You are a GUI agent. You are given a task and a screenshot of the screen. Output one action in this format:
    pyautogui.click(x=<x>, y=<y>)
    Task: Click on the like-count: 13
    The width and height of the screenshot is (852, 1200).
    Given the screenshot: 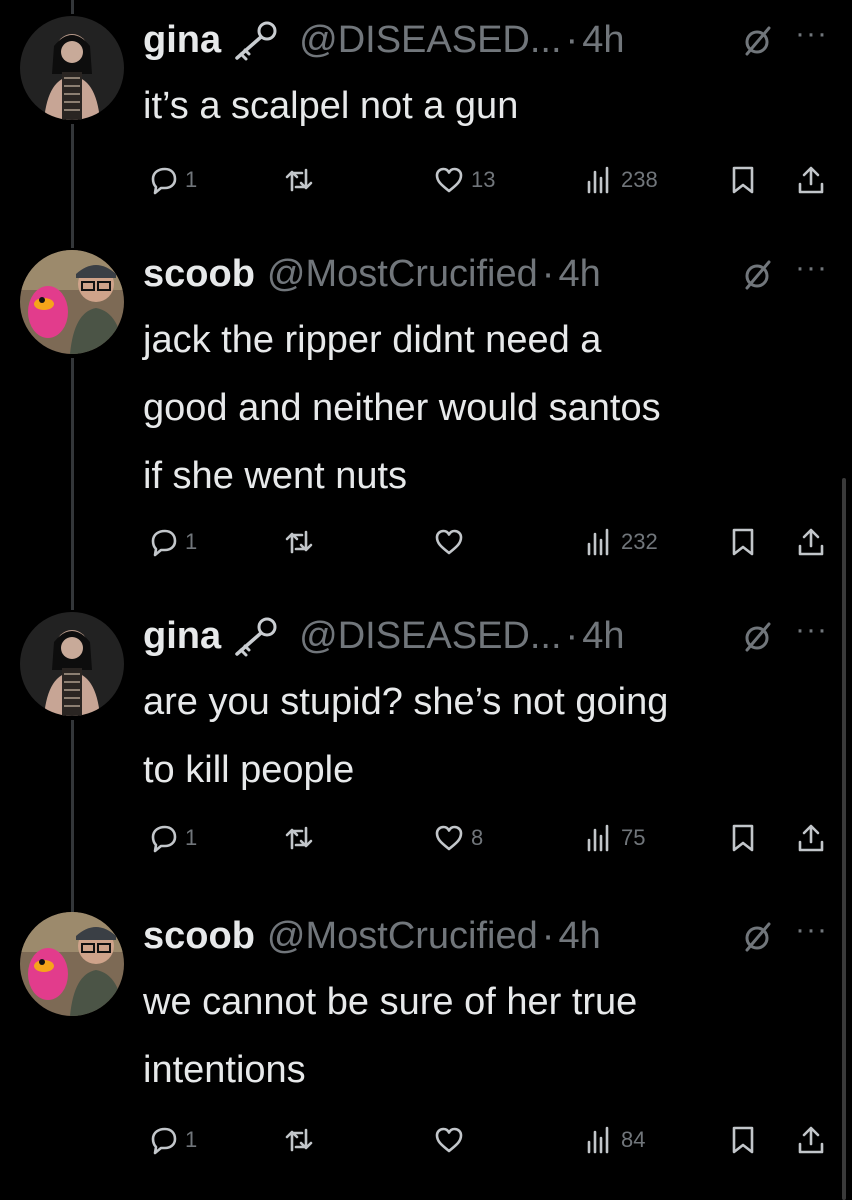 What is the action you would take?
    pyautogui.click(x=483, y=179)
    